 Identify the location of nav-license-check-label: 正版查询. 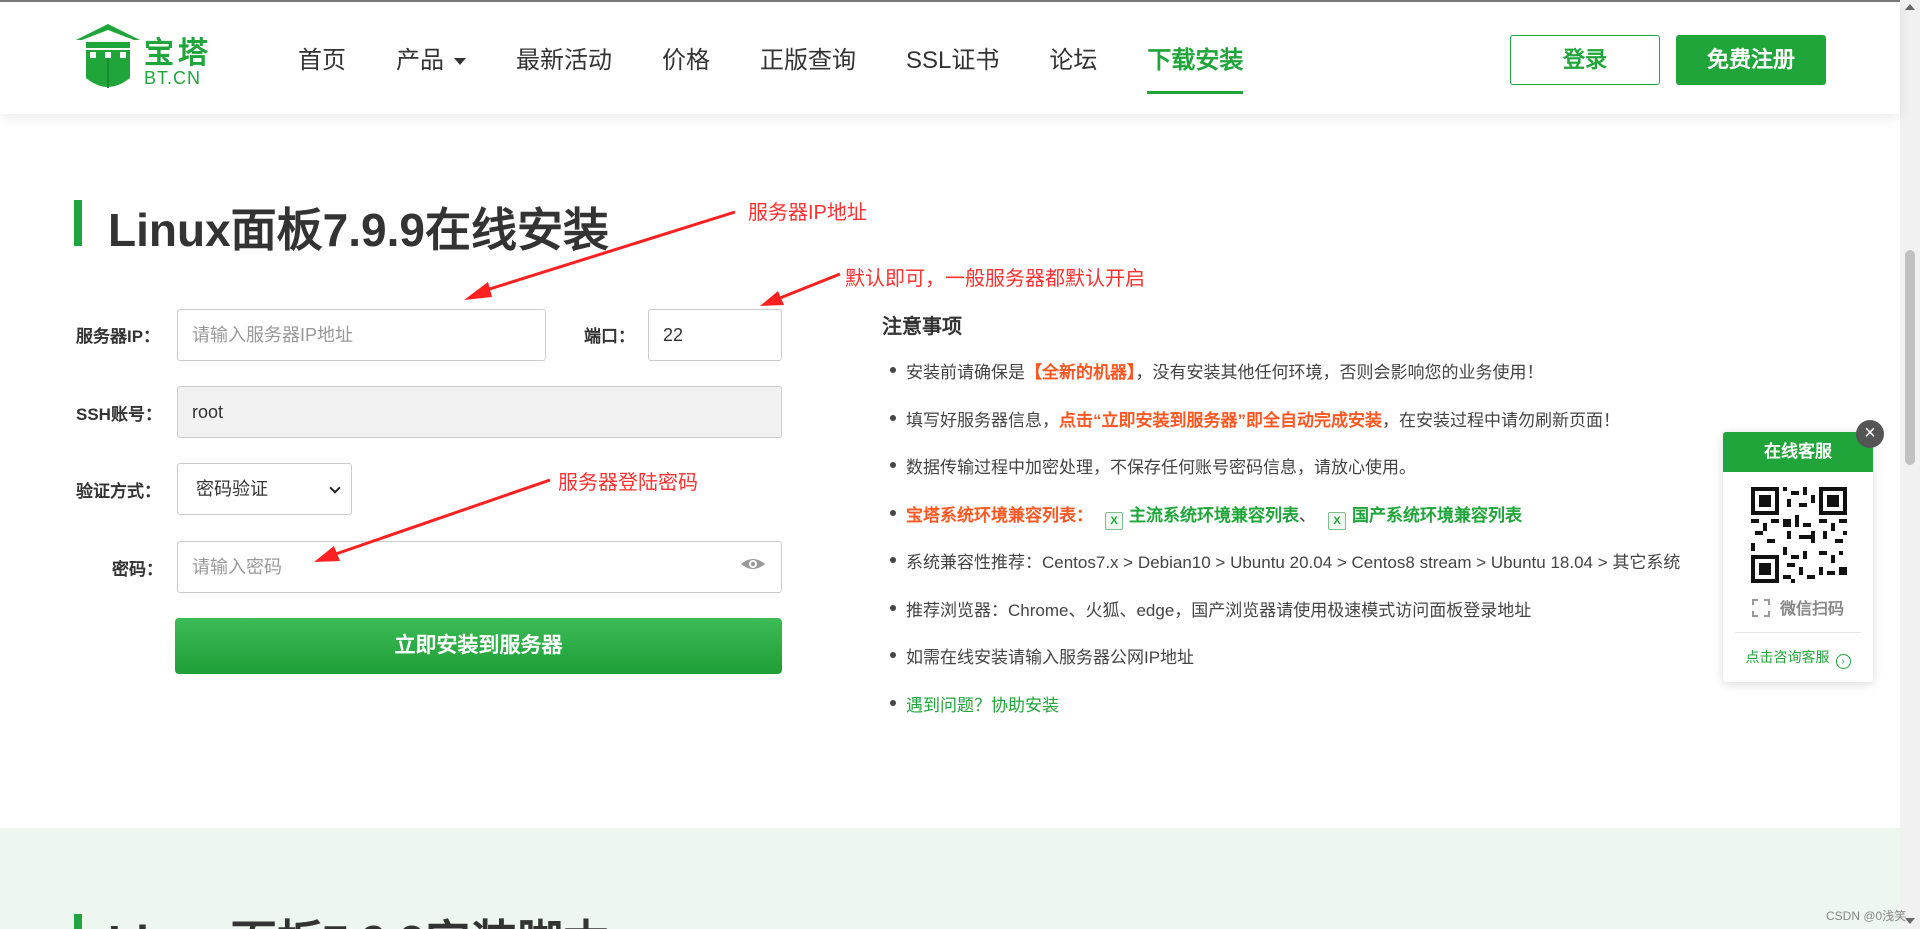
(808, 60).